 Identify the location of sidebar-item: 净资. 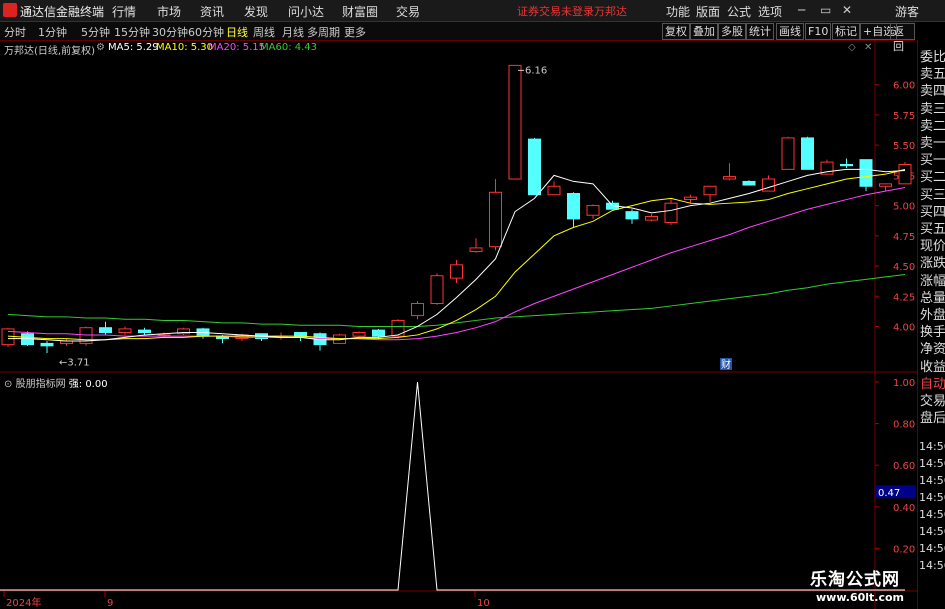
(932, 350).